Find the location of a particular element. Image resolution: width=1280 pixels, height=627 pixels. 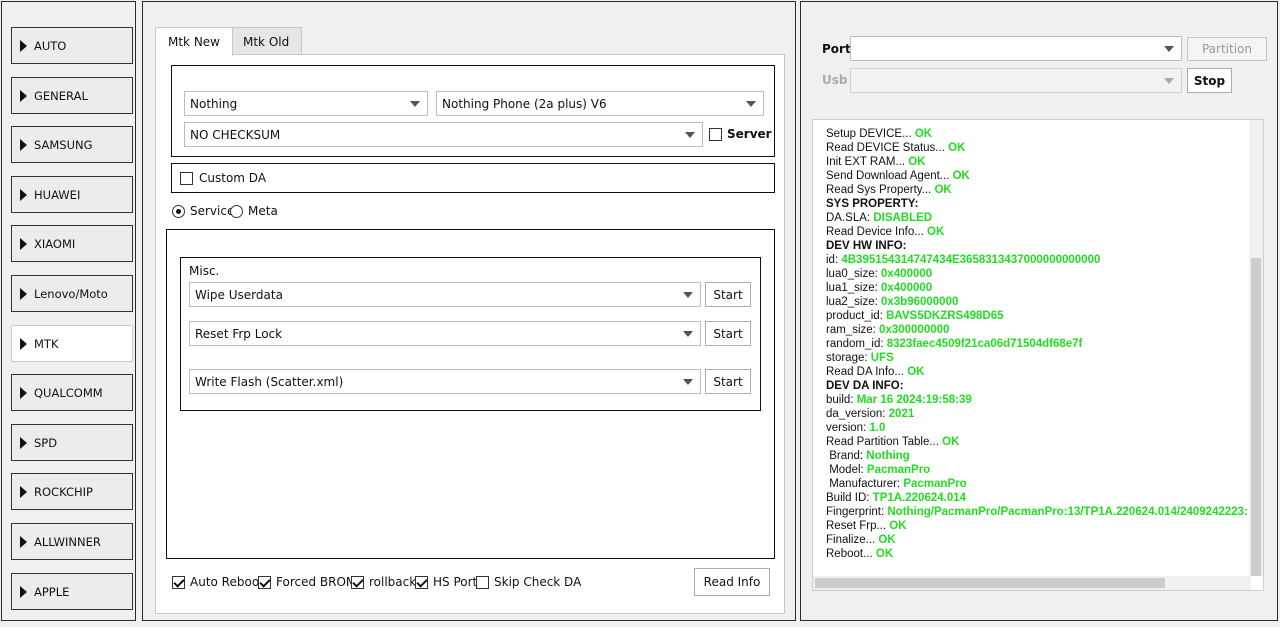

auto-reboot-label: Auto Reboot is located at coordinates (227, 582).